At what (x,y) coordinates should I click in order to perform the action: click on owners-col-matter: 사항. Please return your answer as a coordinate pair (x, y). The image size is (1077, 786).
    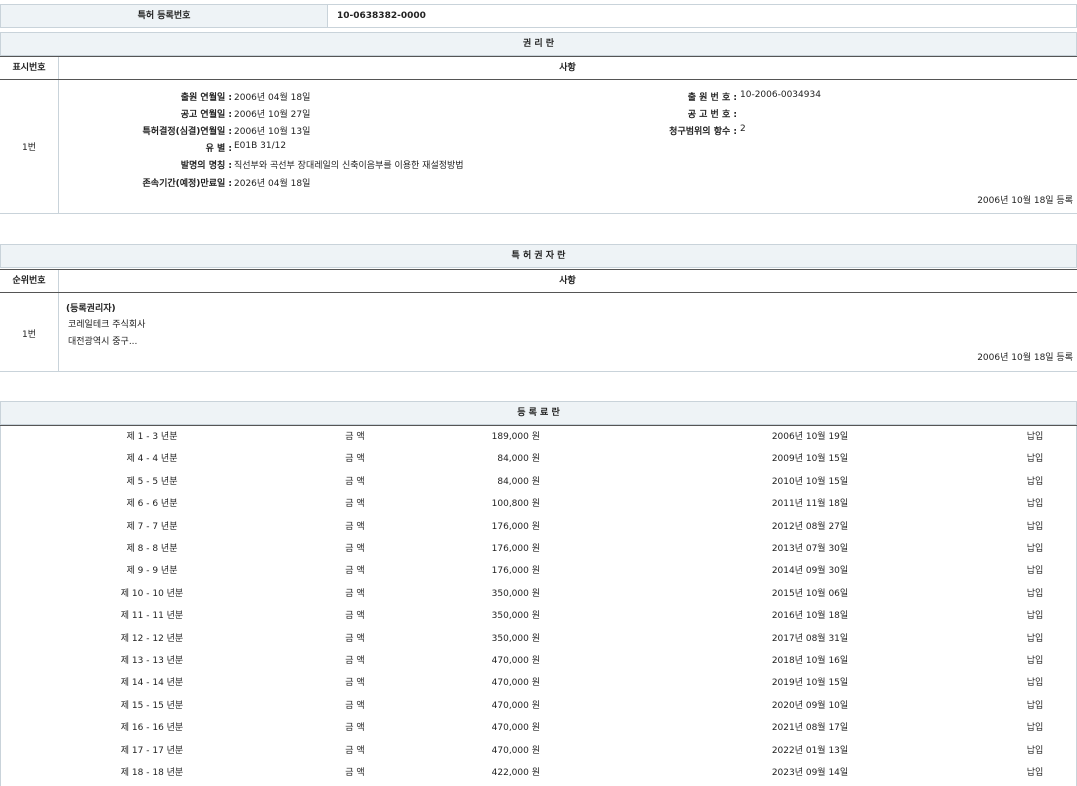
    Looking at the image, I should click on (567, 281).